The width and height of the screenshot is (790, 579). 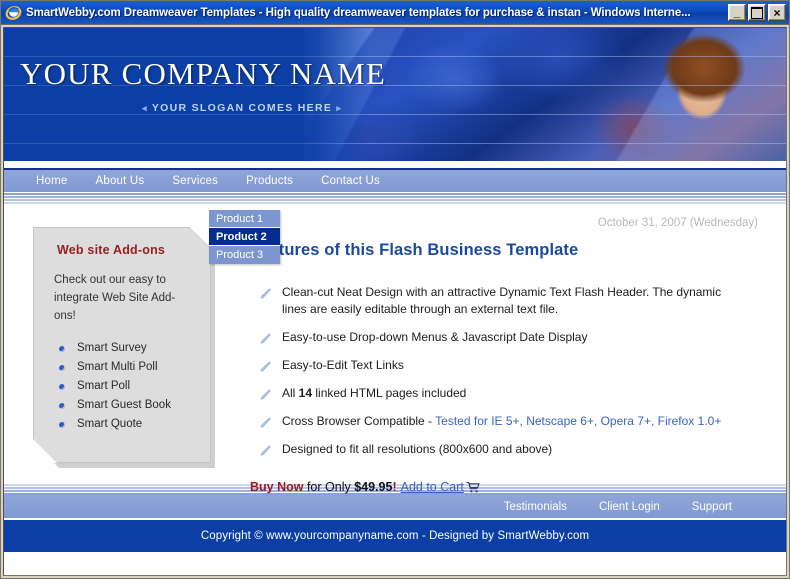 I want to click on feature-item: Easy-to-Edit Text Links, so click(x=493, y=365).